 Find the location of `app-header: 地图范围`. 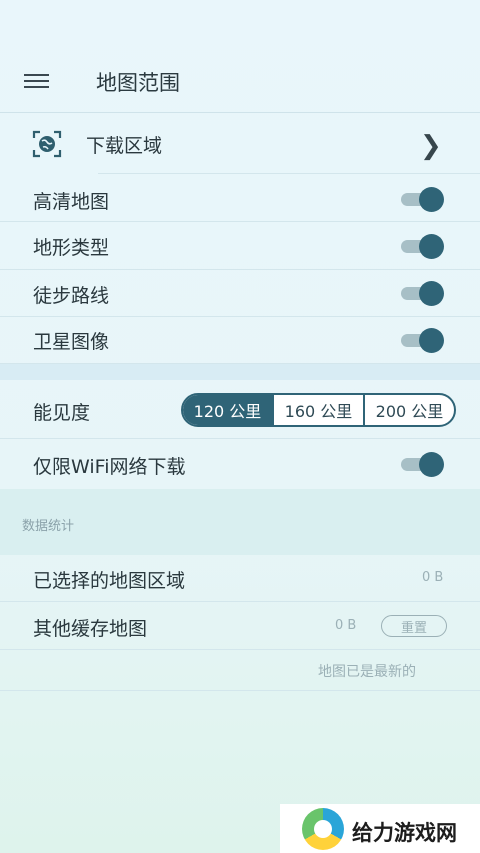

app-header: 地图范围 is located at coordinates (240, 56).